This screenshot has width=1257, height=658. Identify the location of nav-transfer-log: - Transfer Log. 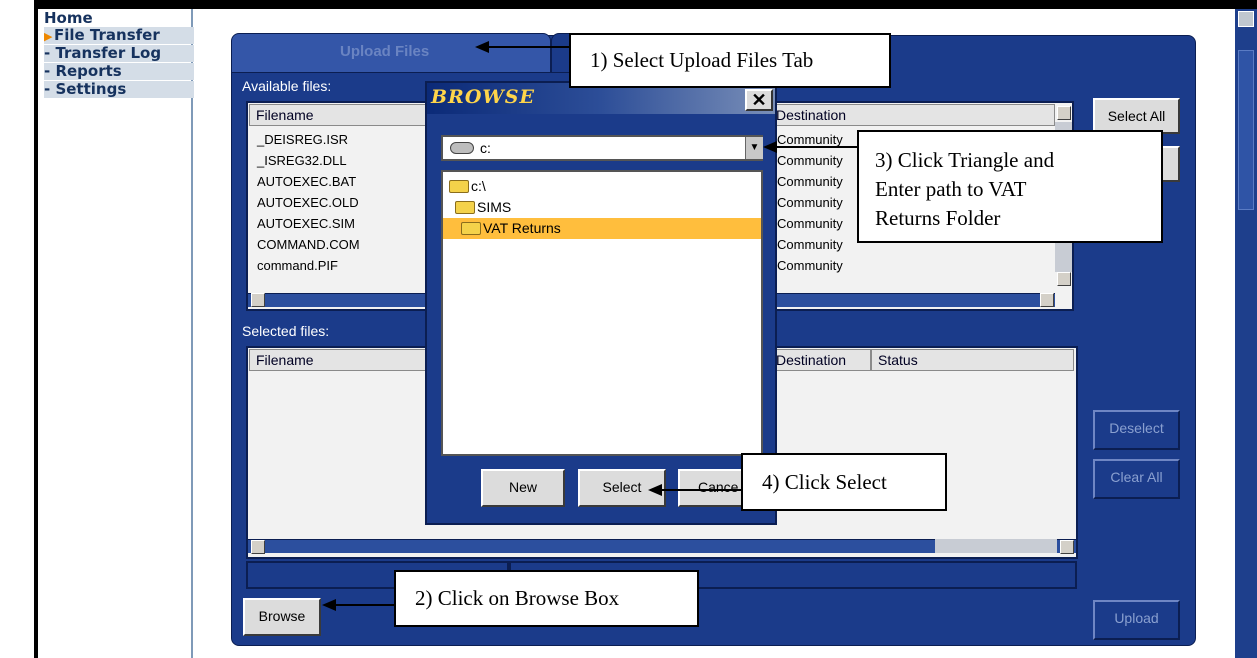
(119, 53).